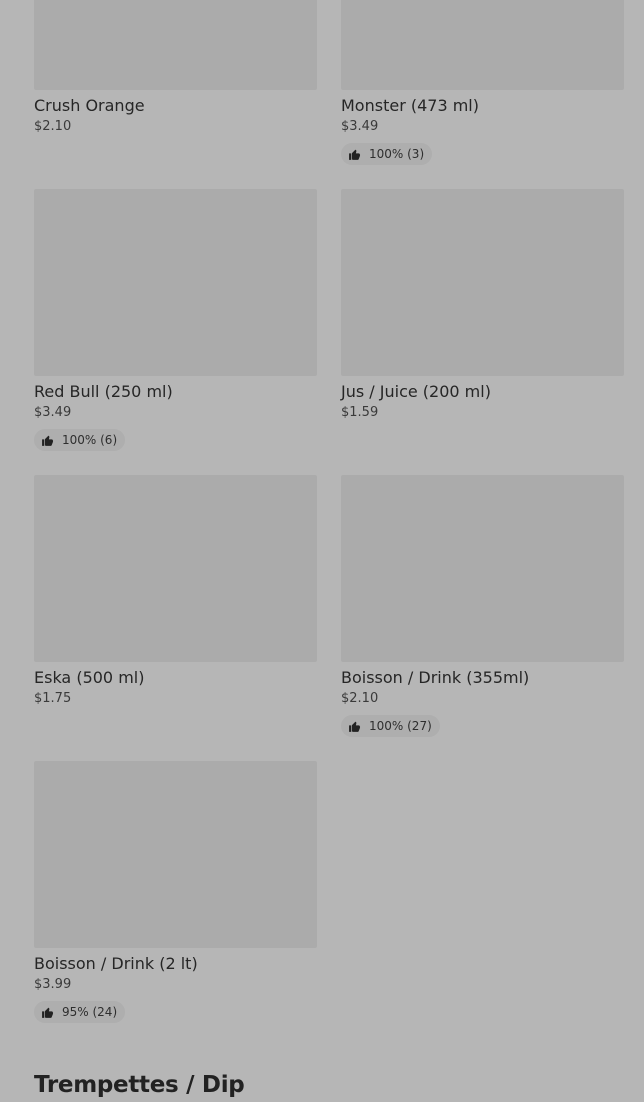 This screenshot has width=644, height=1102. What do you see at coordinates (89, 677) in the screenshot?
I see `product-name: Eska (500 ml)` at bounding box center [89, 677].